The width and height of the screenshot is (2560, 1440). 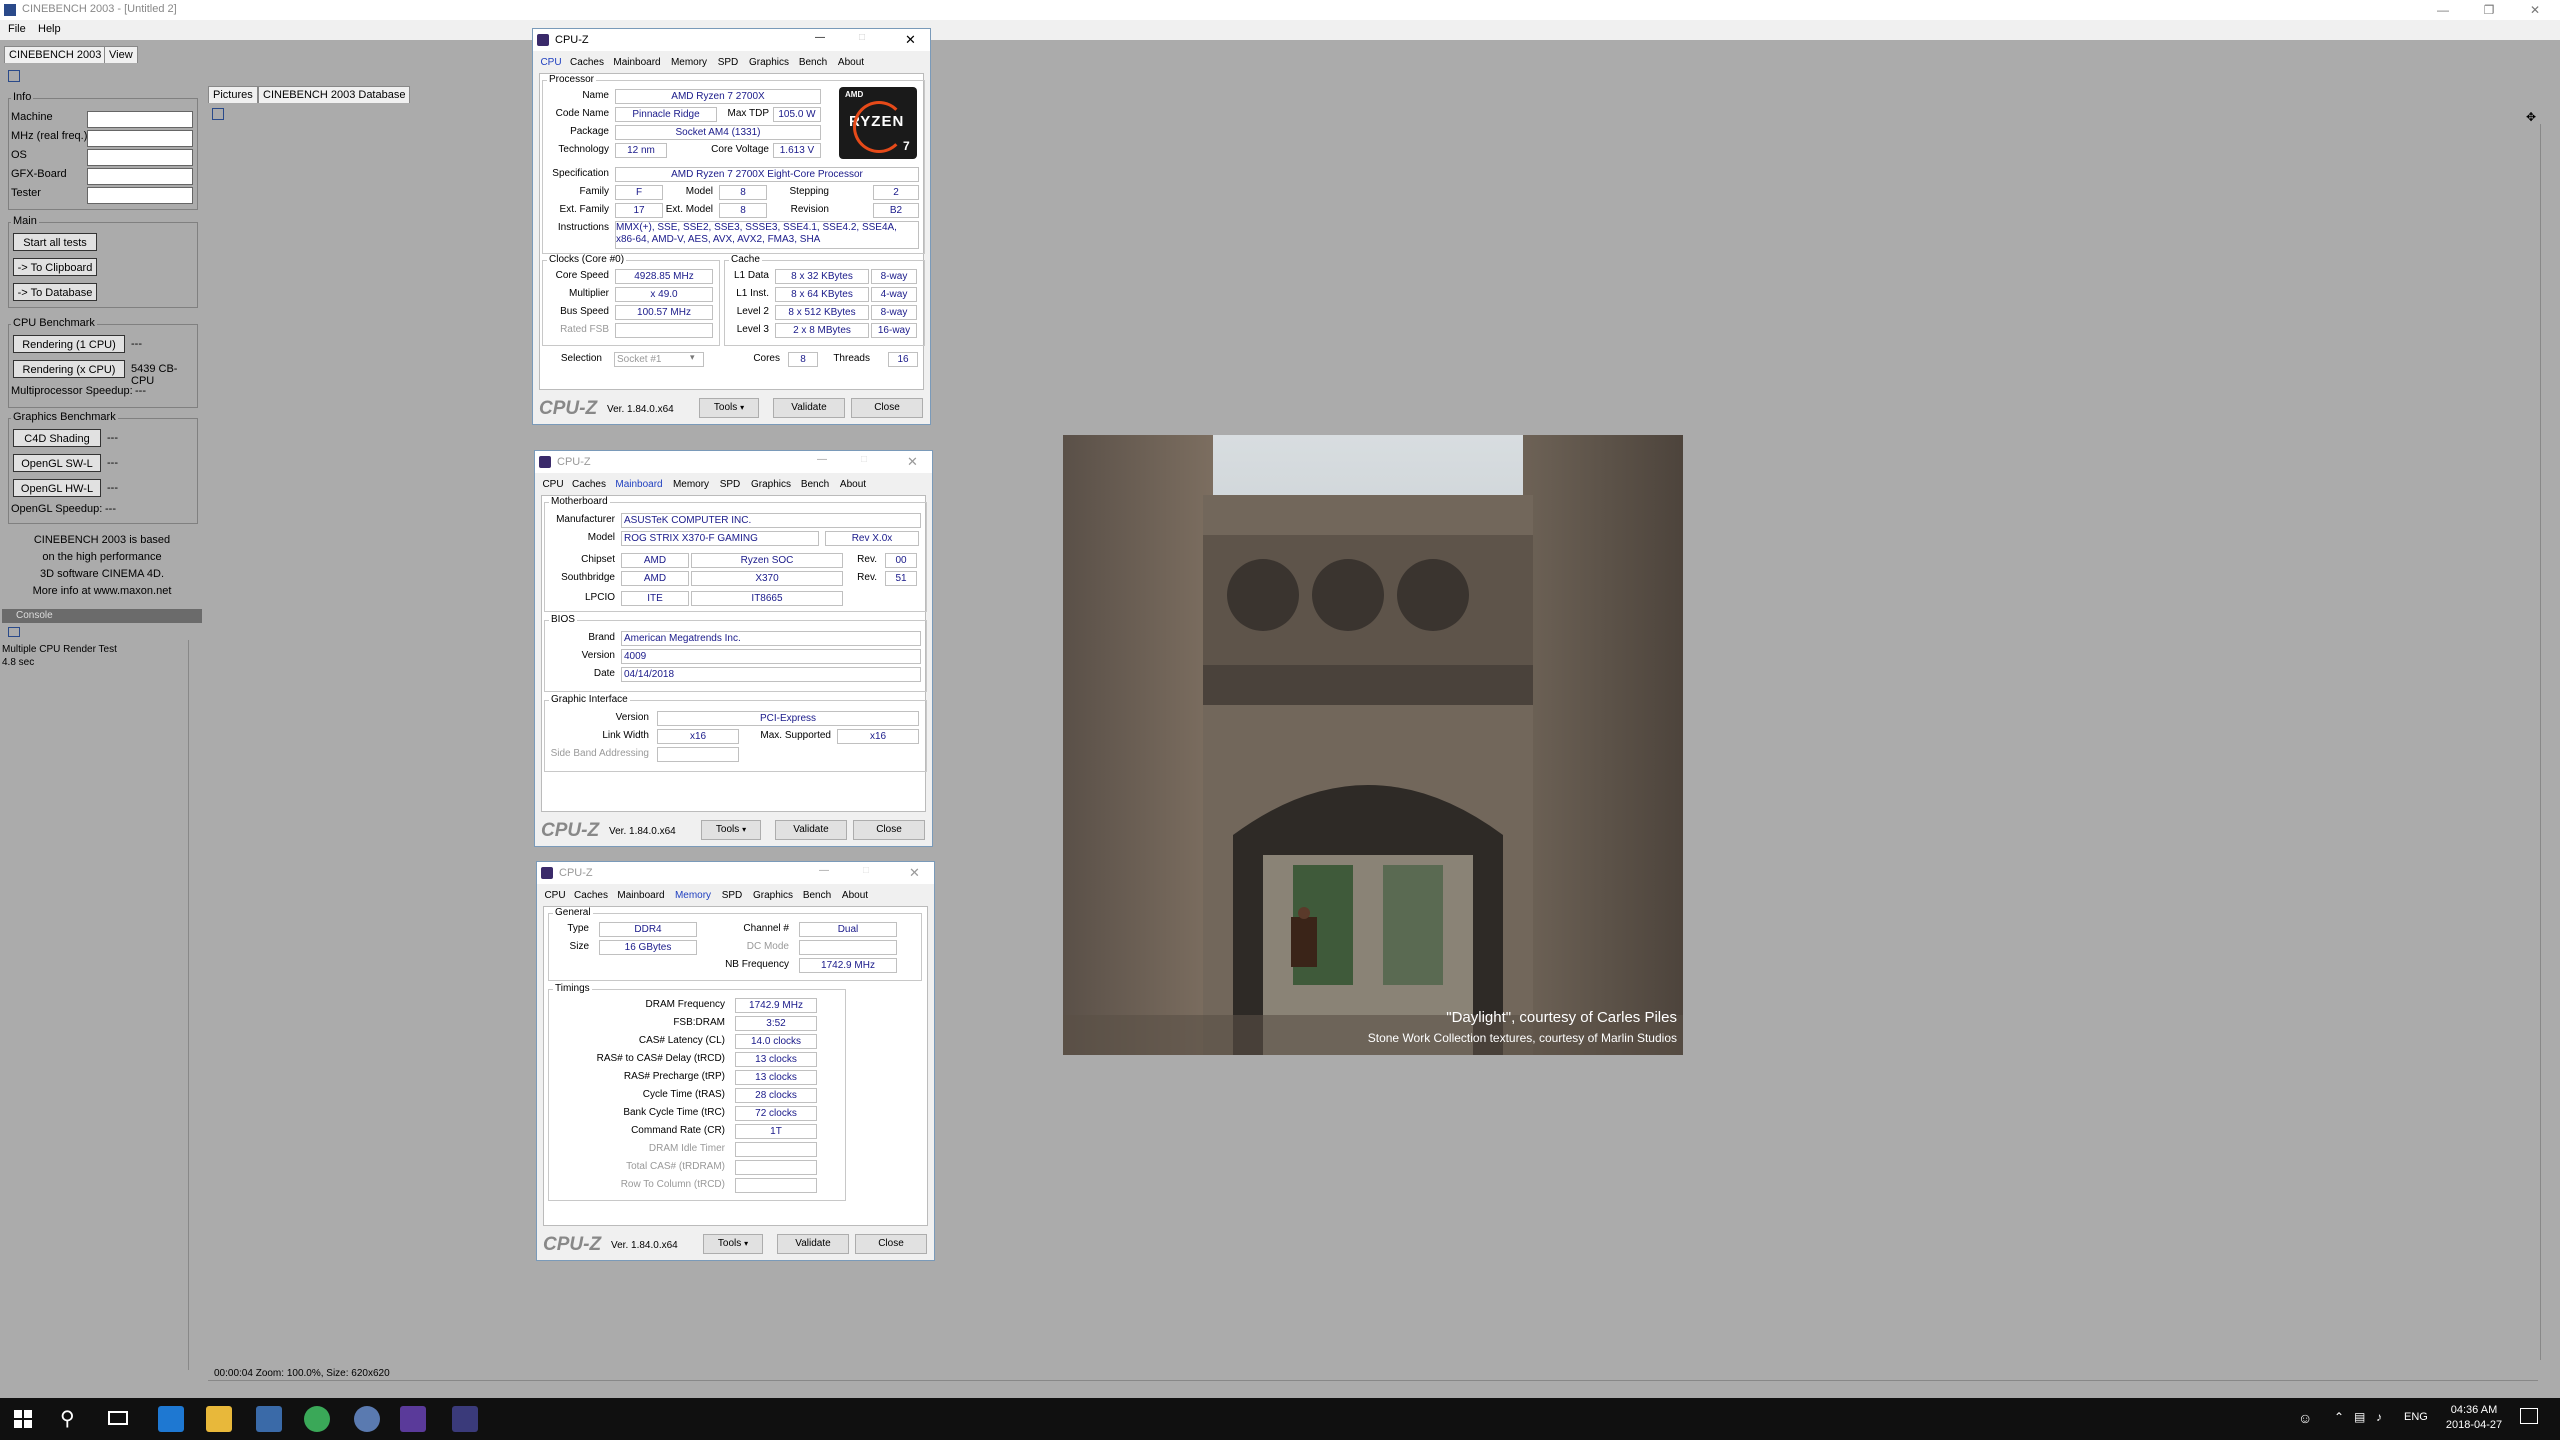 I want to click on viewport-pin-icon, so click(x=218, y=114).